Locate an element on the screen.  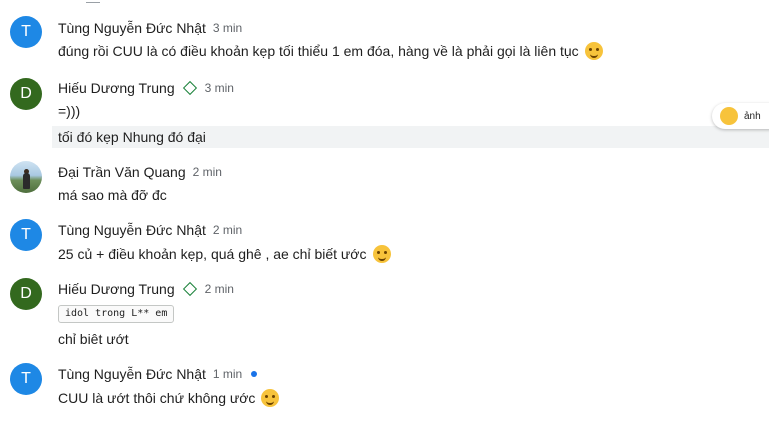
message-header: Tùng Nguyễn Đức Nhật 1 min is located at coordinates (158, 374).